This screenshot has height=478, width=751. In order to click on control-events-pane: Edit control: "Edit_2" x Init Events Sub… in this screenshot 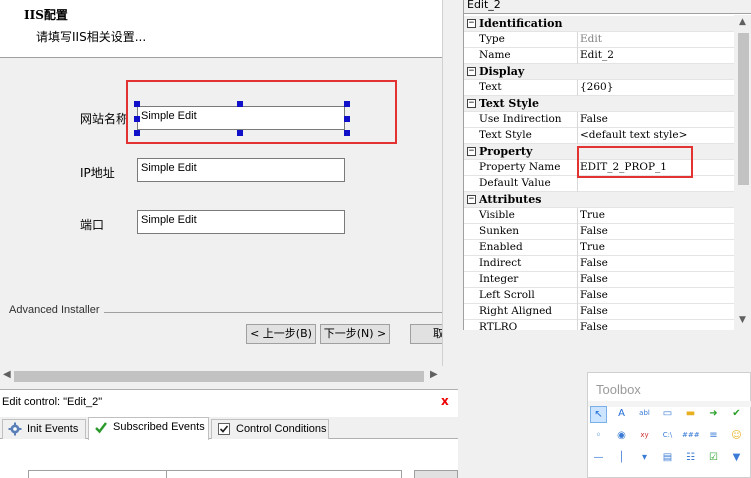, I will do `click(229, 433)`.